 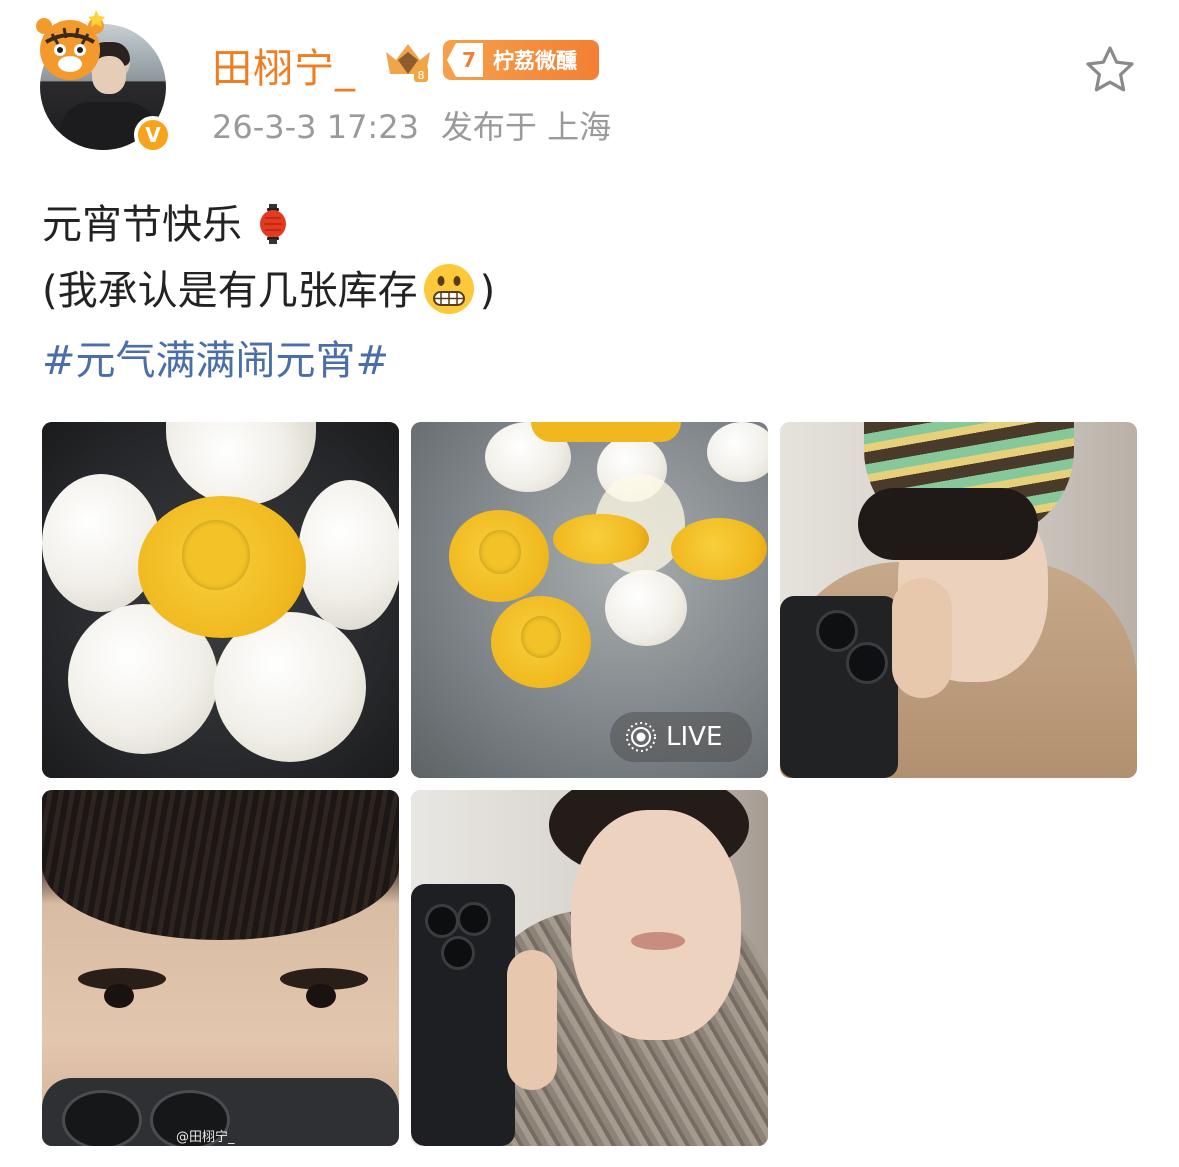 I want to click on live-photo-badge: LIVE, so click(x=681, y=737).